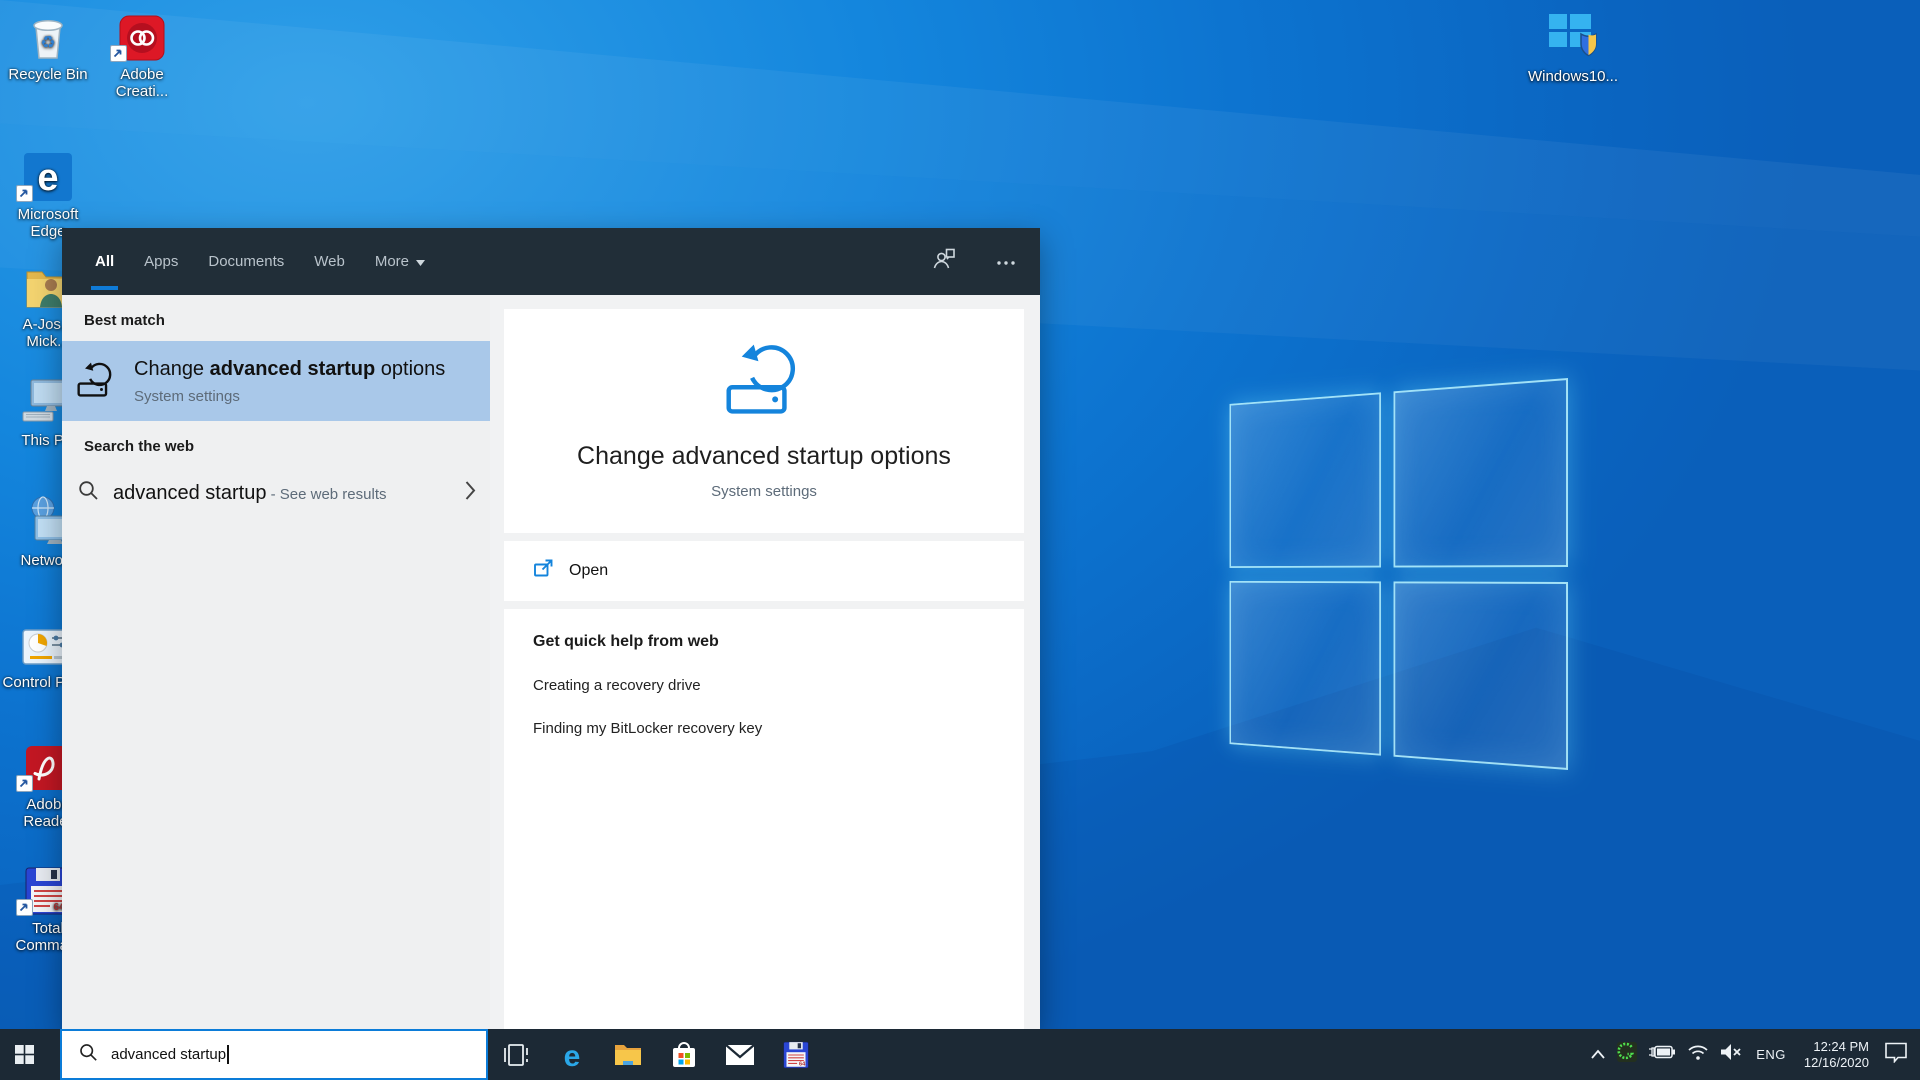  Describe the element at coordinates (421, 261) in the screenshot. I see `chevron-down-icon` at that location.